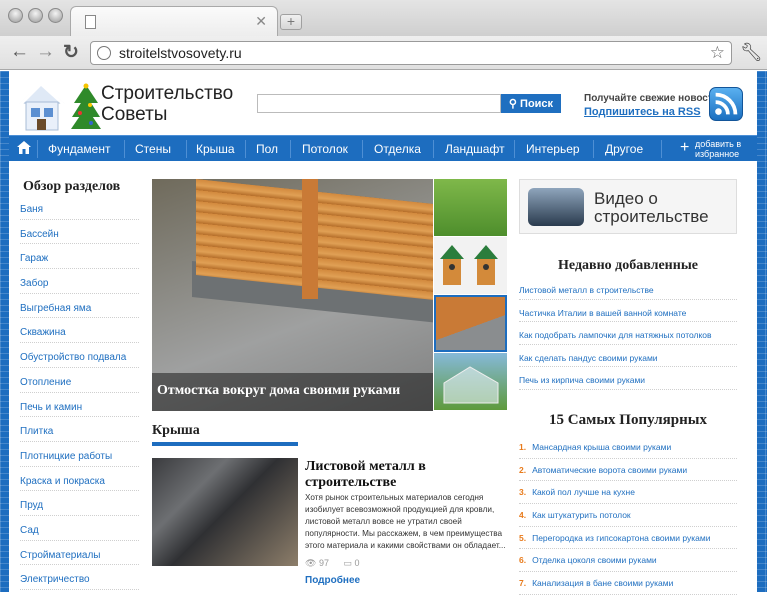 The height and width of the screenshot is (595, 767). I want to click on browser-toolbar: ← → ↻ stroitelstvosovety.ru ☆, so click(383, 53).